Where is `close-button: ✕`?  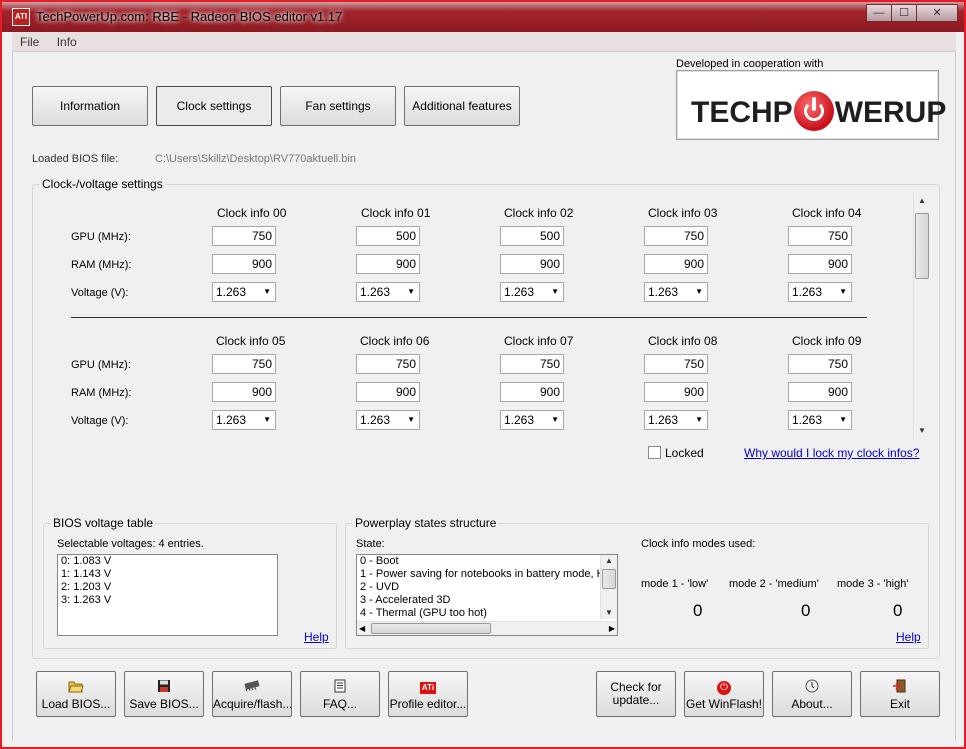
close-button: ✕ is located at coordinates (937, 13).